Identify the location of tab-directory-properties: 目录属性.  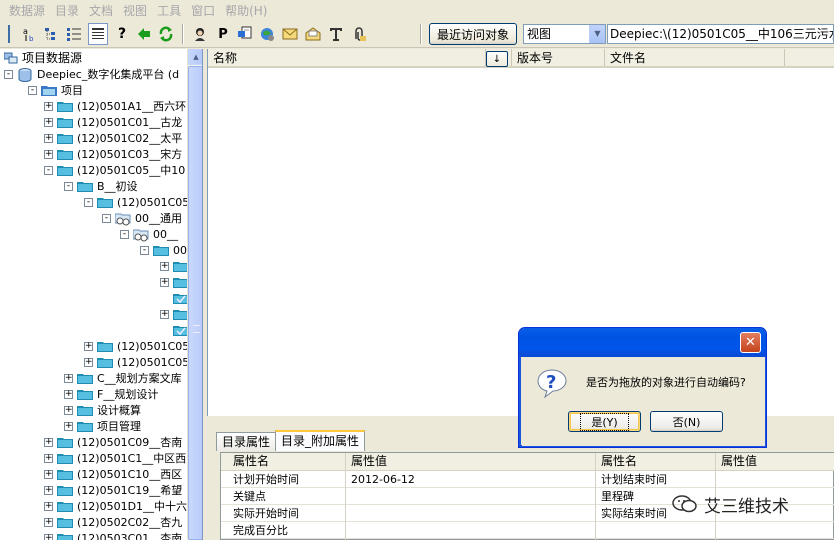
(246, 441).